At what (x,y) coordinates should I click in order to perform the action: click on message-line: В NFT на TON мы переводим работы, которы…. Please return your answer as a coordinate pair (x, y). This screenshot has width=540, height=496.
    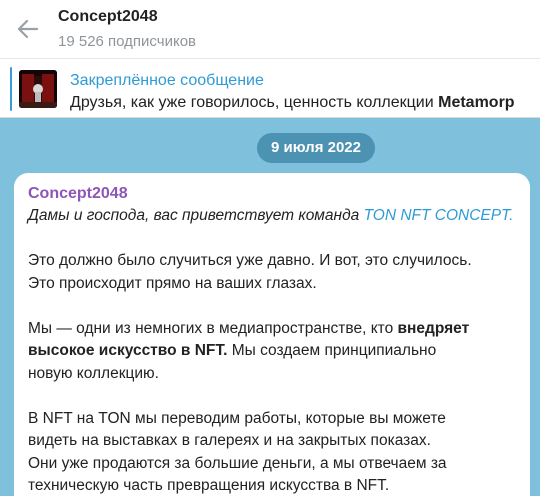
    Looking at the image, I should click on (237, 418).